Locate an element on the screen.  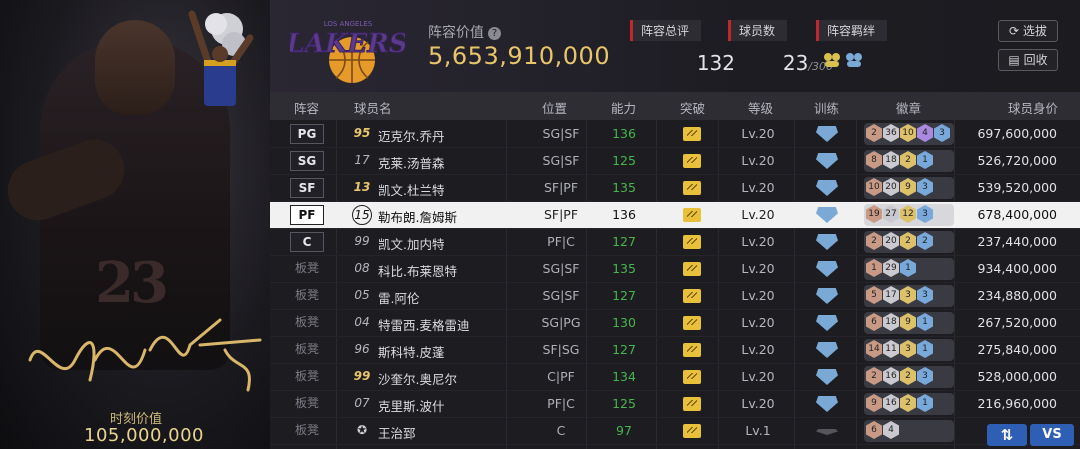
col-badges: 徽章 is located at coordinates (908, 107).